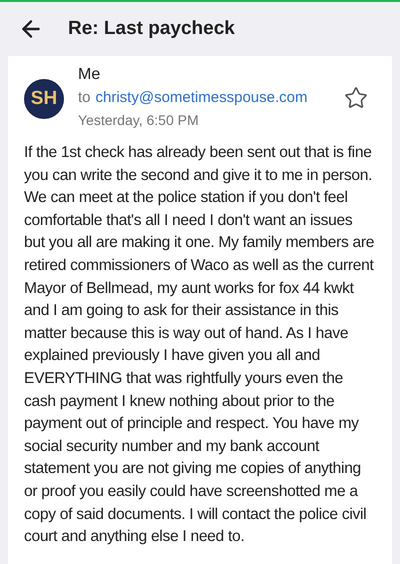 The width and height of the screenshot is (400, 564). Describe the element at coordinates (90, 75) in the screenshot. I see `sender-name: Me` at that location.